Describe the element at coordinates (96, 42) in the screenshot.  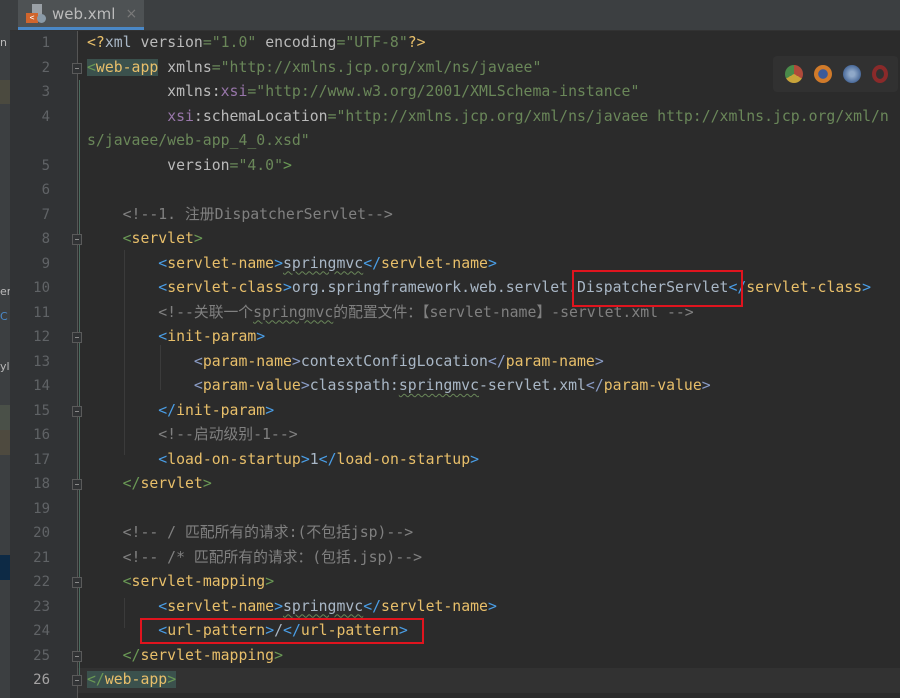
I see `code-token: <?` at that location.